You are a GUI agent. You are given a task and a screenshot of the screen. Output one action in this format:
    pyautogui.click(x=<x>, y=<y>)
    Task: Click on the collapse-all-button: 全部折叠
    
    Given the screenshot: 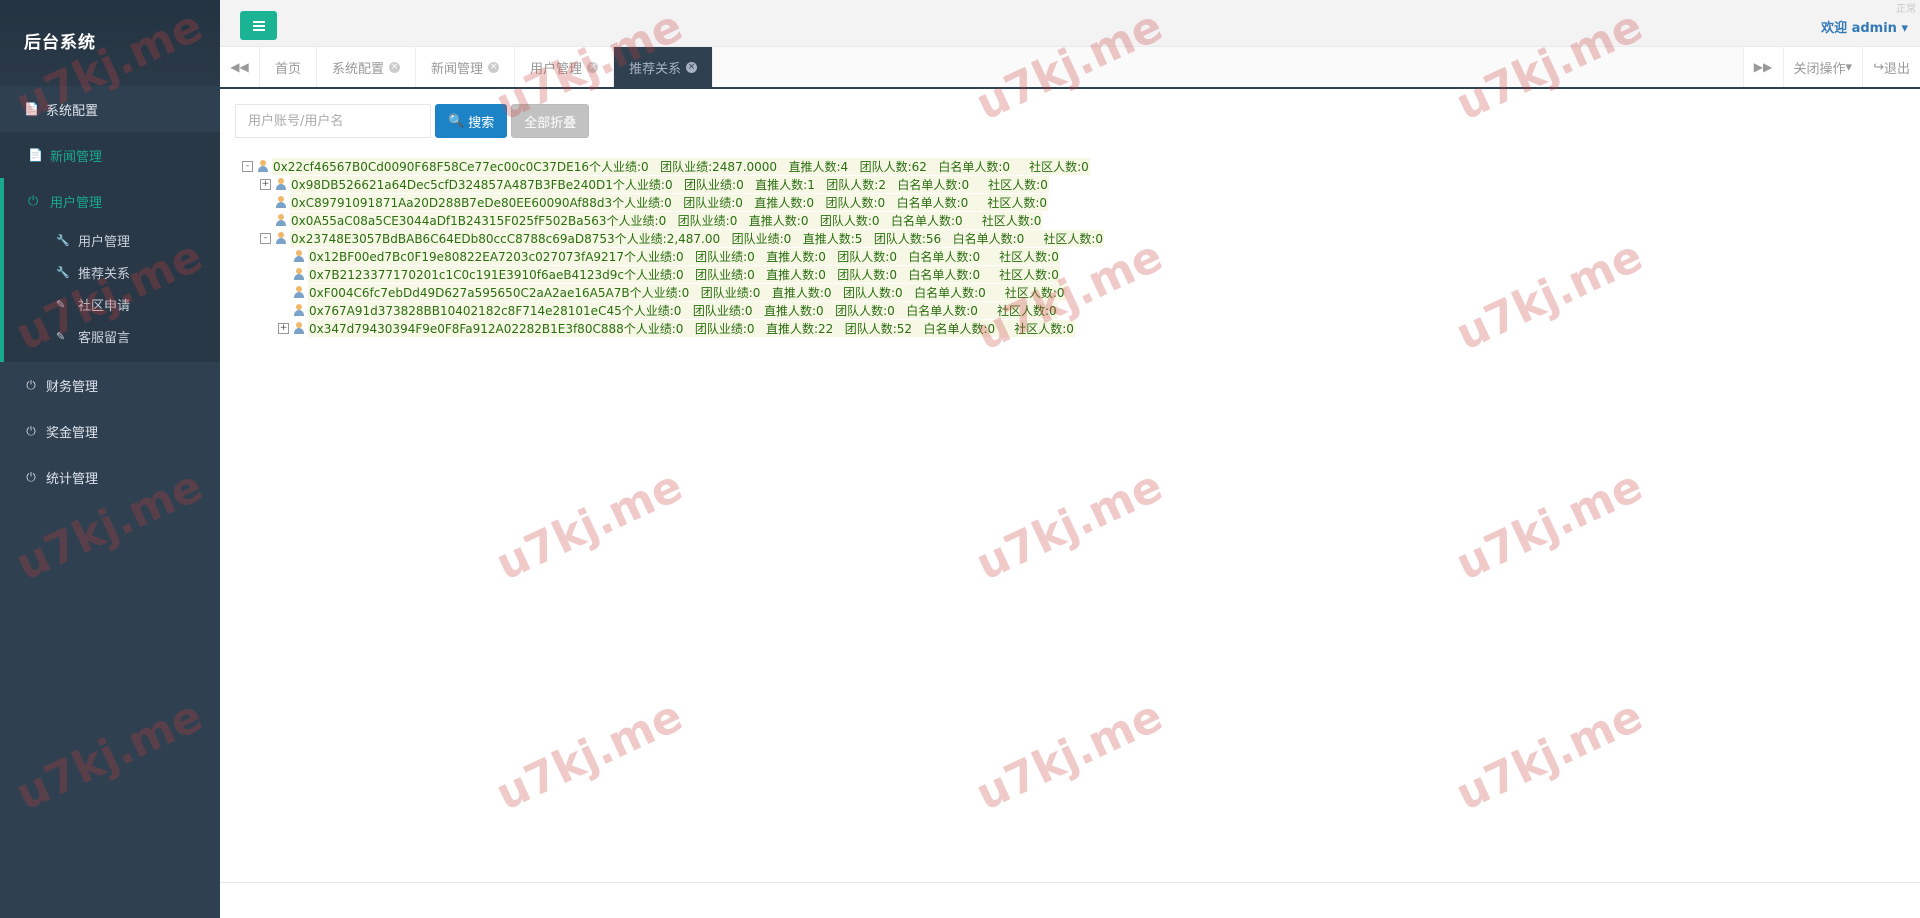 What is the action you would take?
    pyautogui.click(x=550, y=121)
    